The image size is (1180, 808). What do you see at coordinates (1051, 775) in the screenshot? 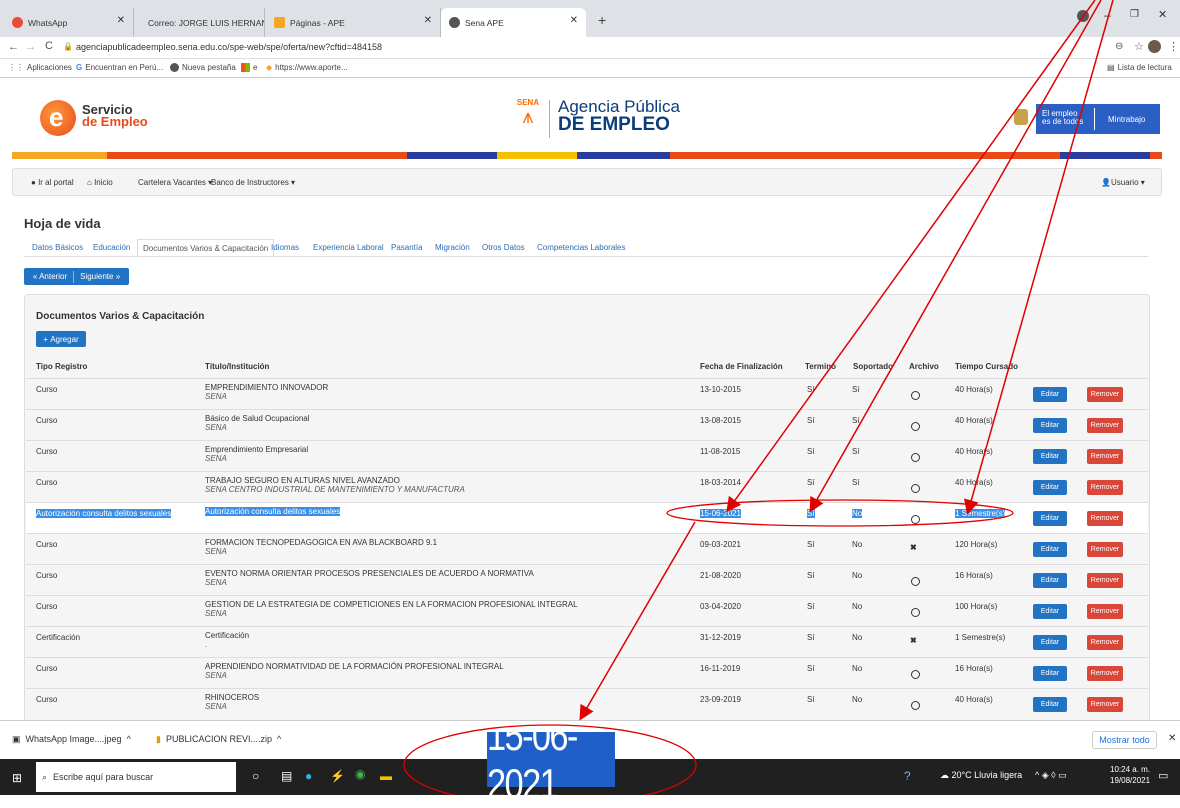
I see `system-tray-icons: ^ ◈ ◊ ▭` at bounding box center [1051, 775].